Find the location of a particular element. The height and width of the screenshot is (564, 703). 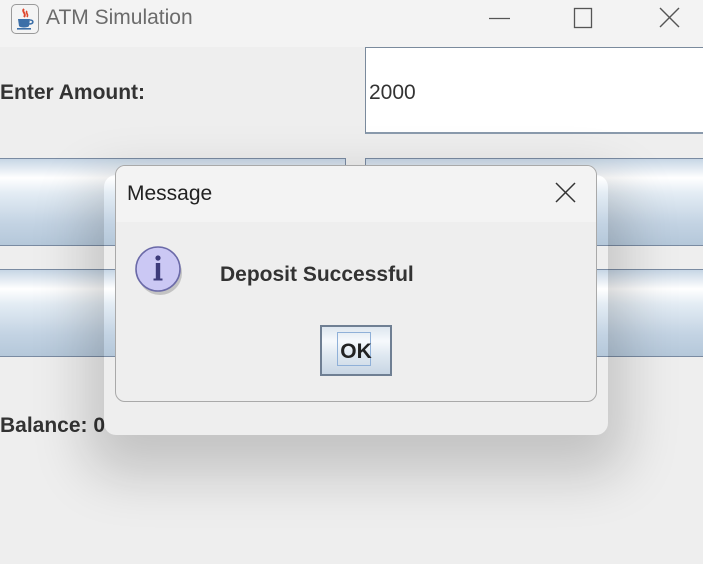

info-icon is located at coordinates (160, 269).